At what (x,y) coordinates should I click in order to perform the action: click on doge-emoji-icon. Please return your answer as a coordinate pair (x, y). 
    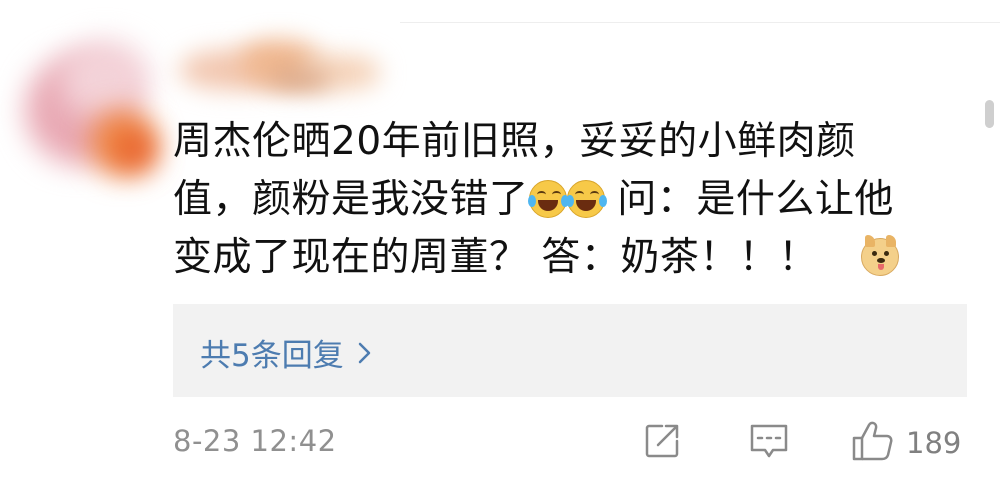
    Looking at the image, I should click on (879, 255).